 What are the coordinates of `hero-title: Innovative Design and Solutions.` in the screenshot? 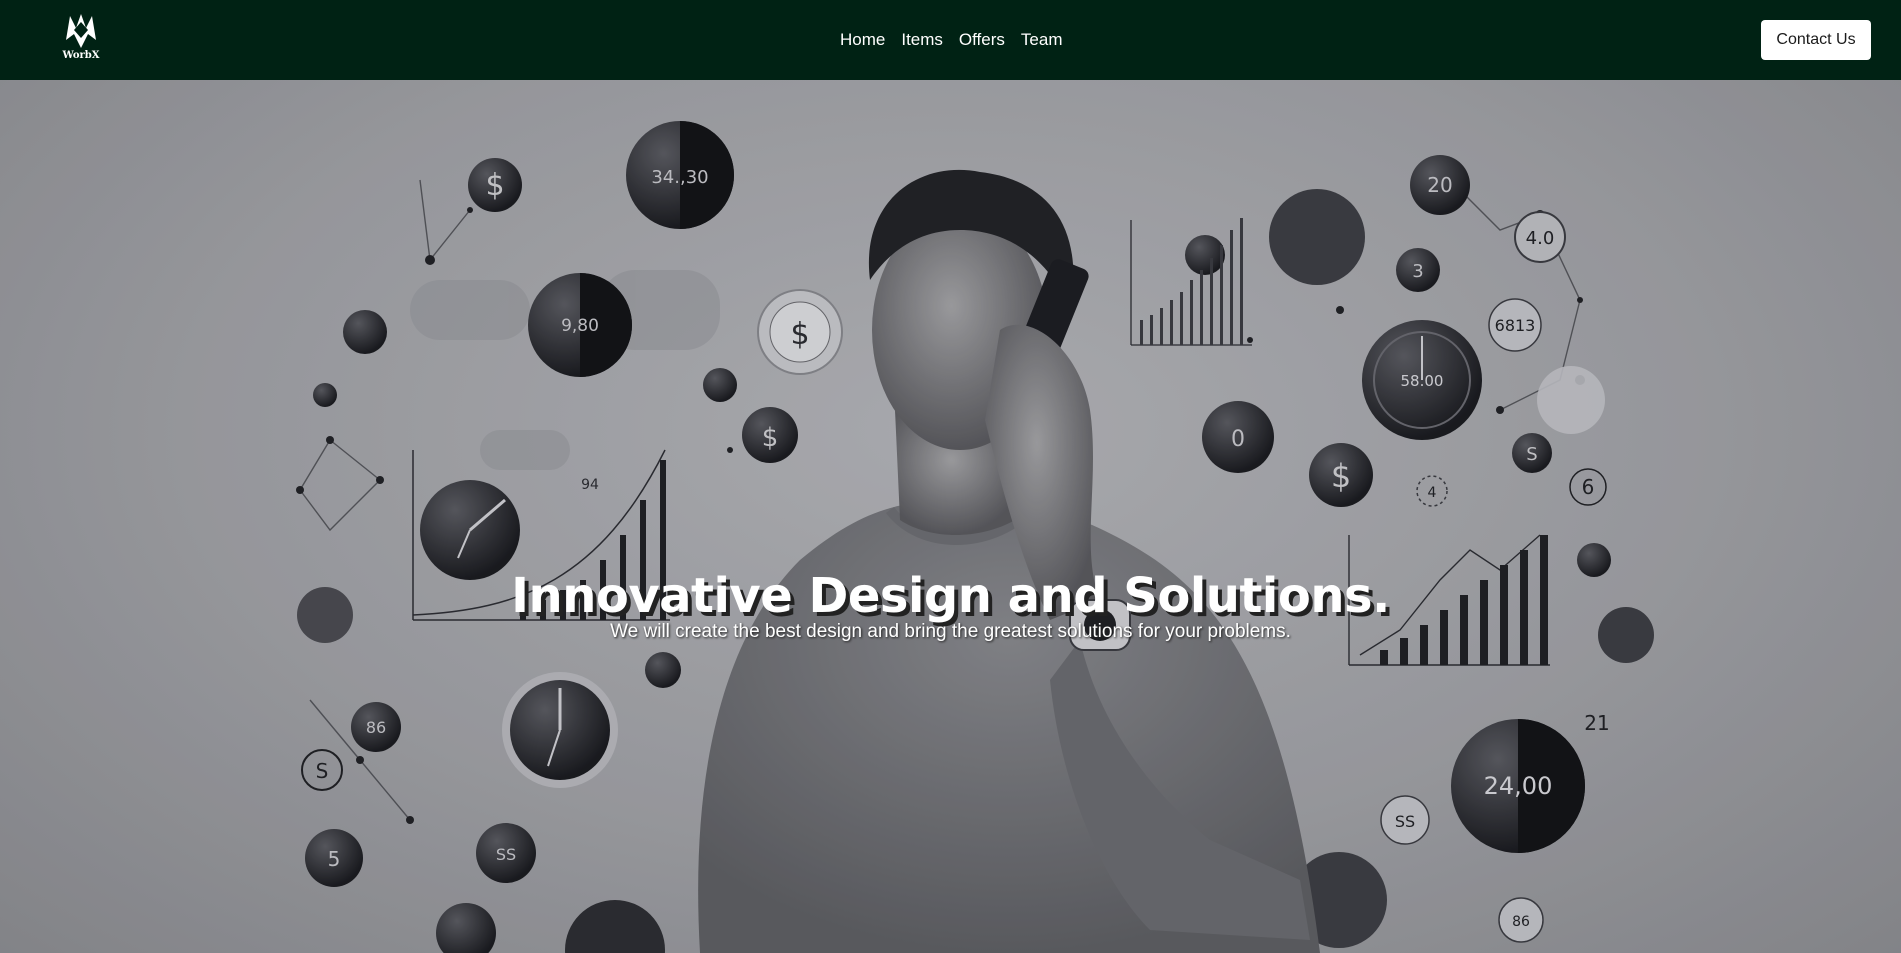 It's located at (950, 596).